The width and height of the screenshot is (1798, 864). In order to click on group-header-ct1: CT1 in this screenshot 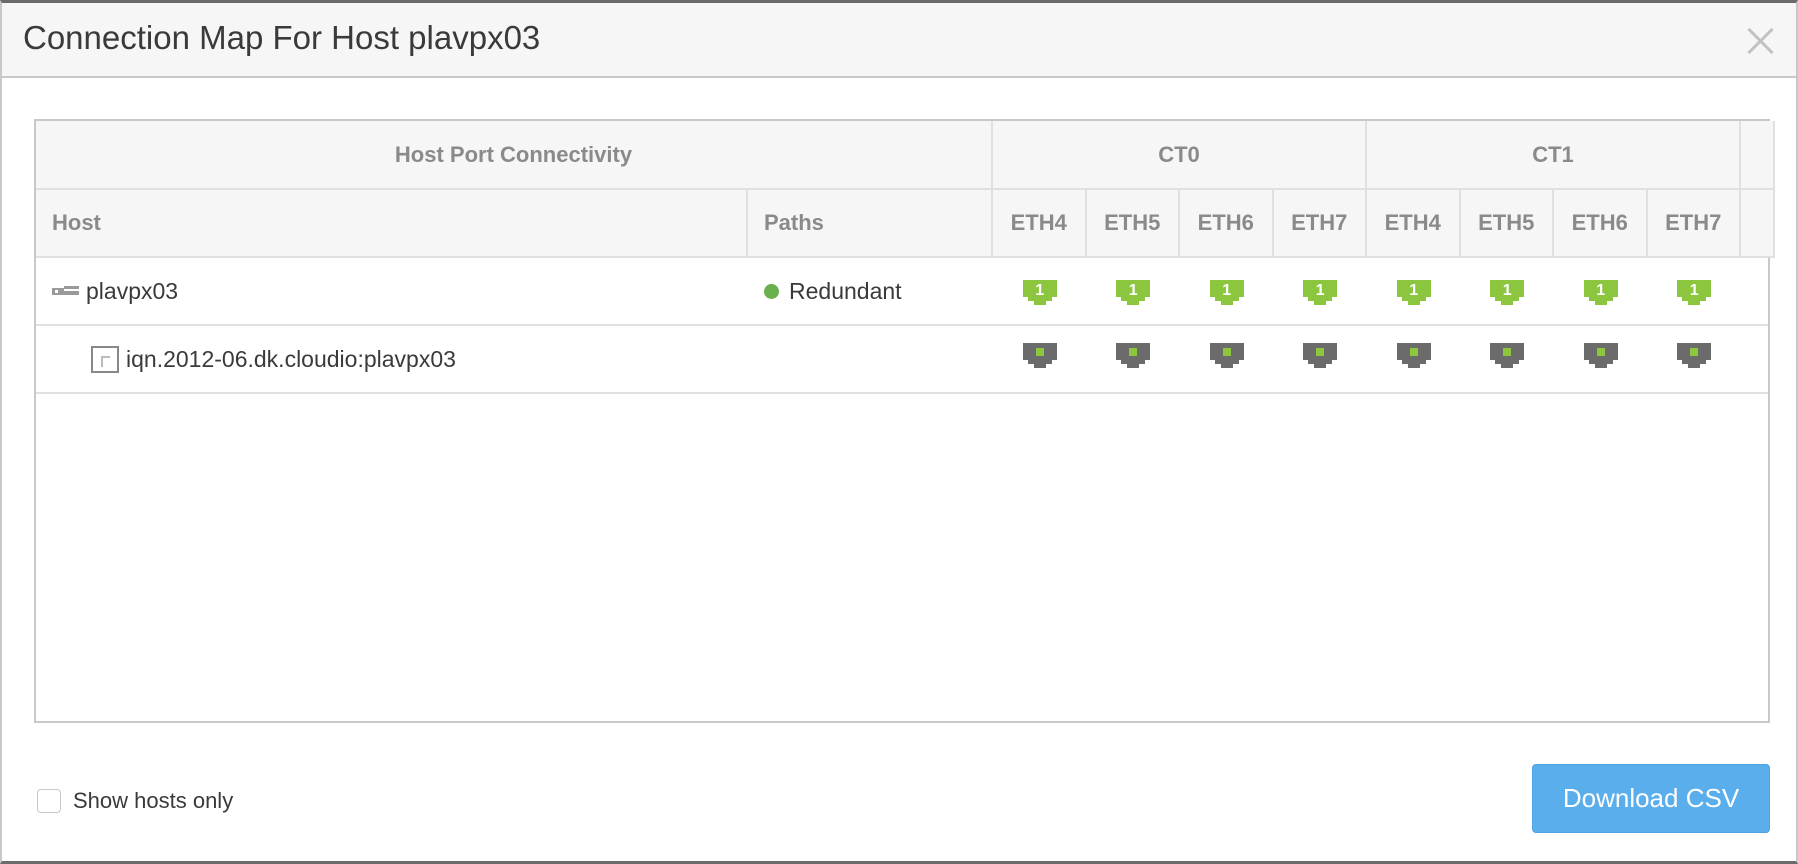, I will do `click(1554, 155)`.